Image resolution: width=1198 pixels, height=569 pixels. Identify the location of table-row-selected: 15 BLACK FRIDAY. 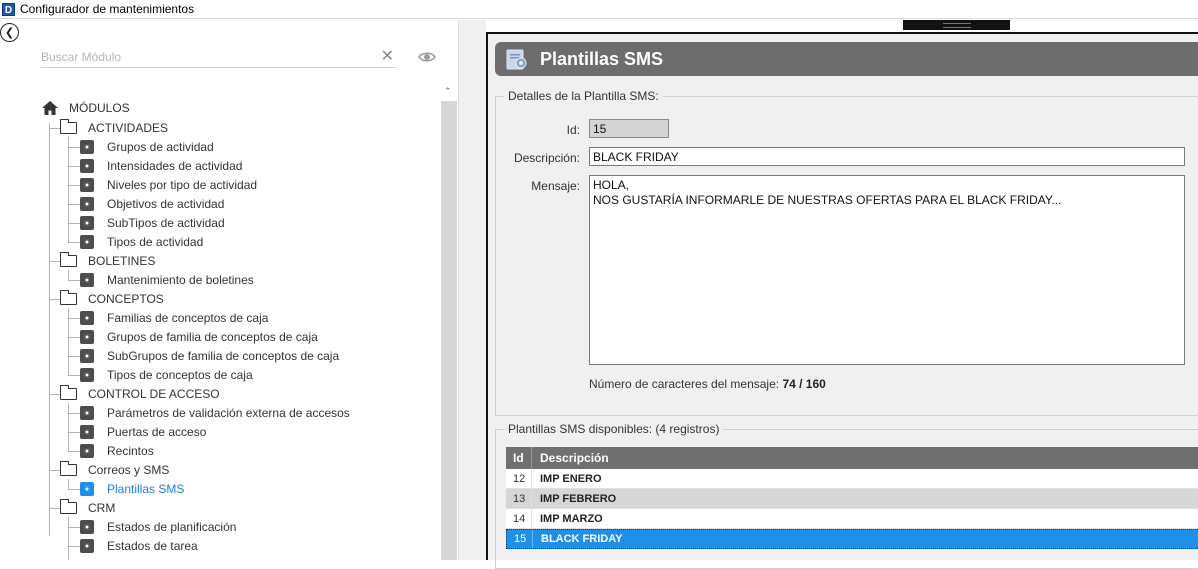
(852, 539).